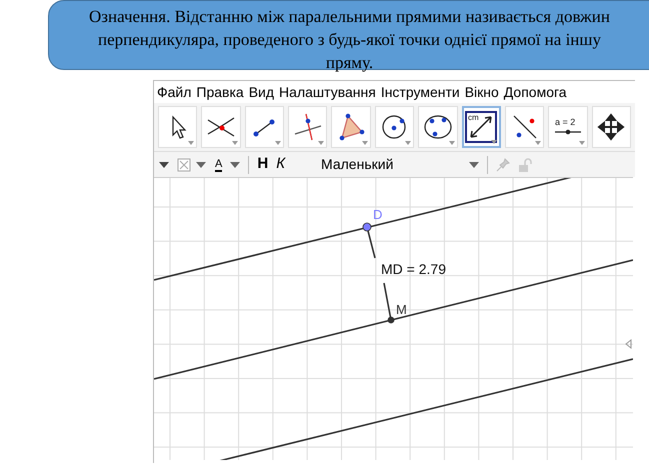 This screenshot has width=649, height=471. What do you see at coordinates (420, 92) in the screenshot?
I see `menu-item: Інструменти` at bounding box center [420, 92].